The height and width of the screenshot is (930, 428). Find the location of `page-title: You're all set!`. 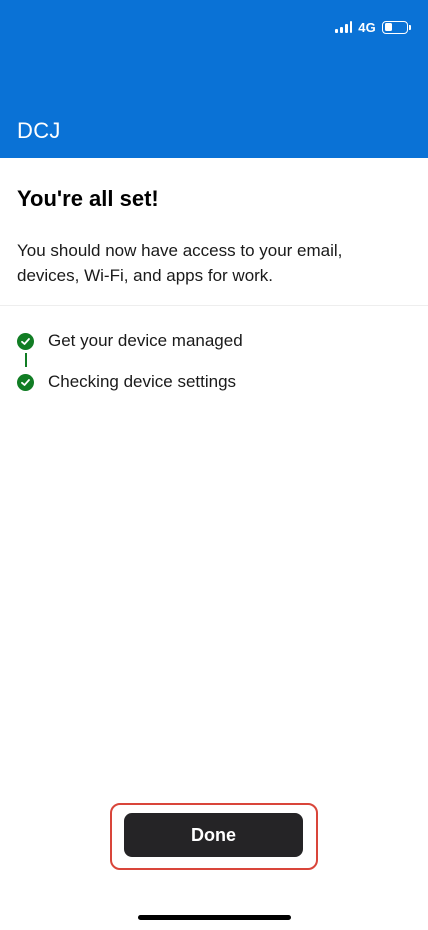

page-title: You're all set! is located at coordinates (88, 198).